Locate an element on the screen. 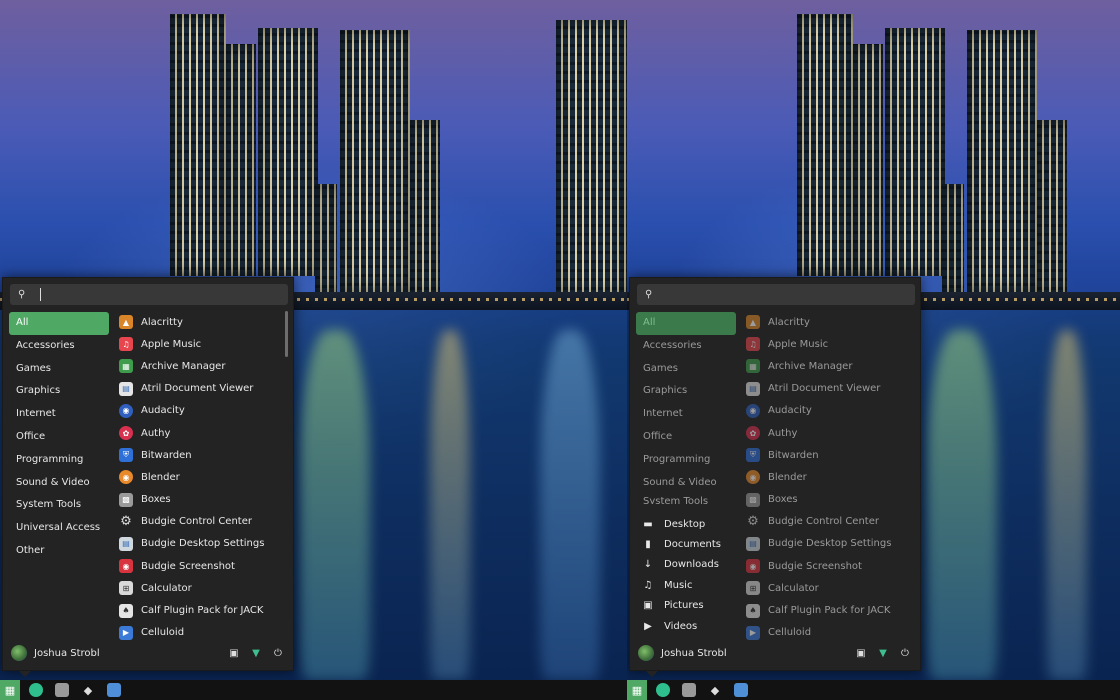 The width and height of the screenshot is (1120, 700). app-label: Blender is located at coordinates (787, 477).